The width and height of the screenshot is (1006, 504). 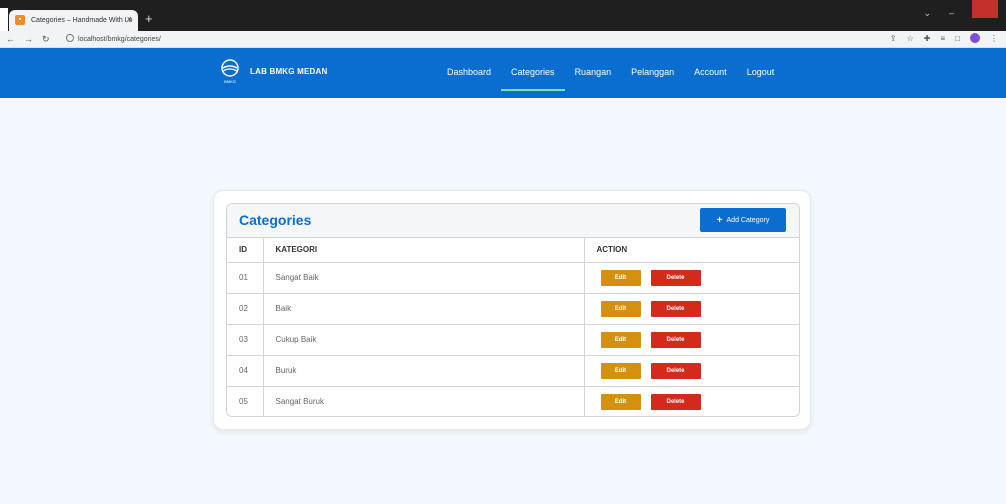 I want to click on cell-id: 01, so click(x=245, y=278).